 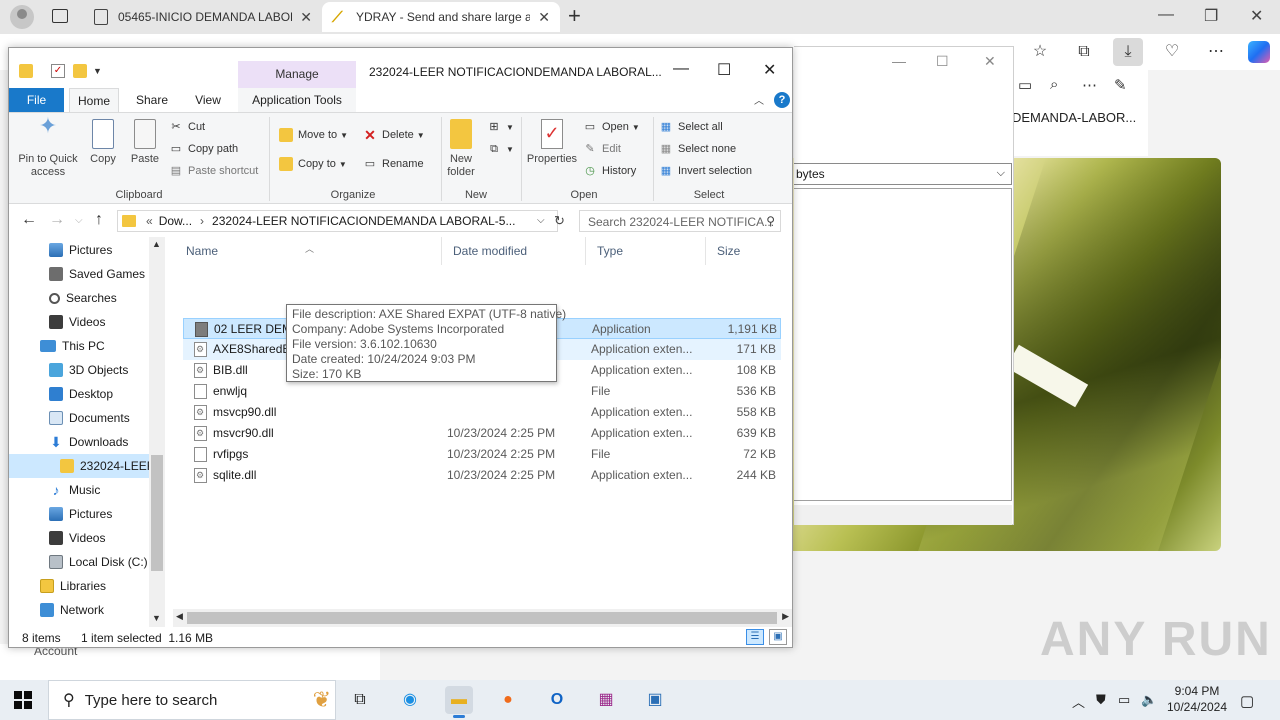 I want to click on security-icon: ⛊, so click(x=1101, y=700).